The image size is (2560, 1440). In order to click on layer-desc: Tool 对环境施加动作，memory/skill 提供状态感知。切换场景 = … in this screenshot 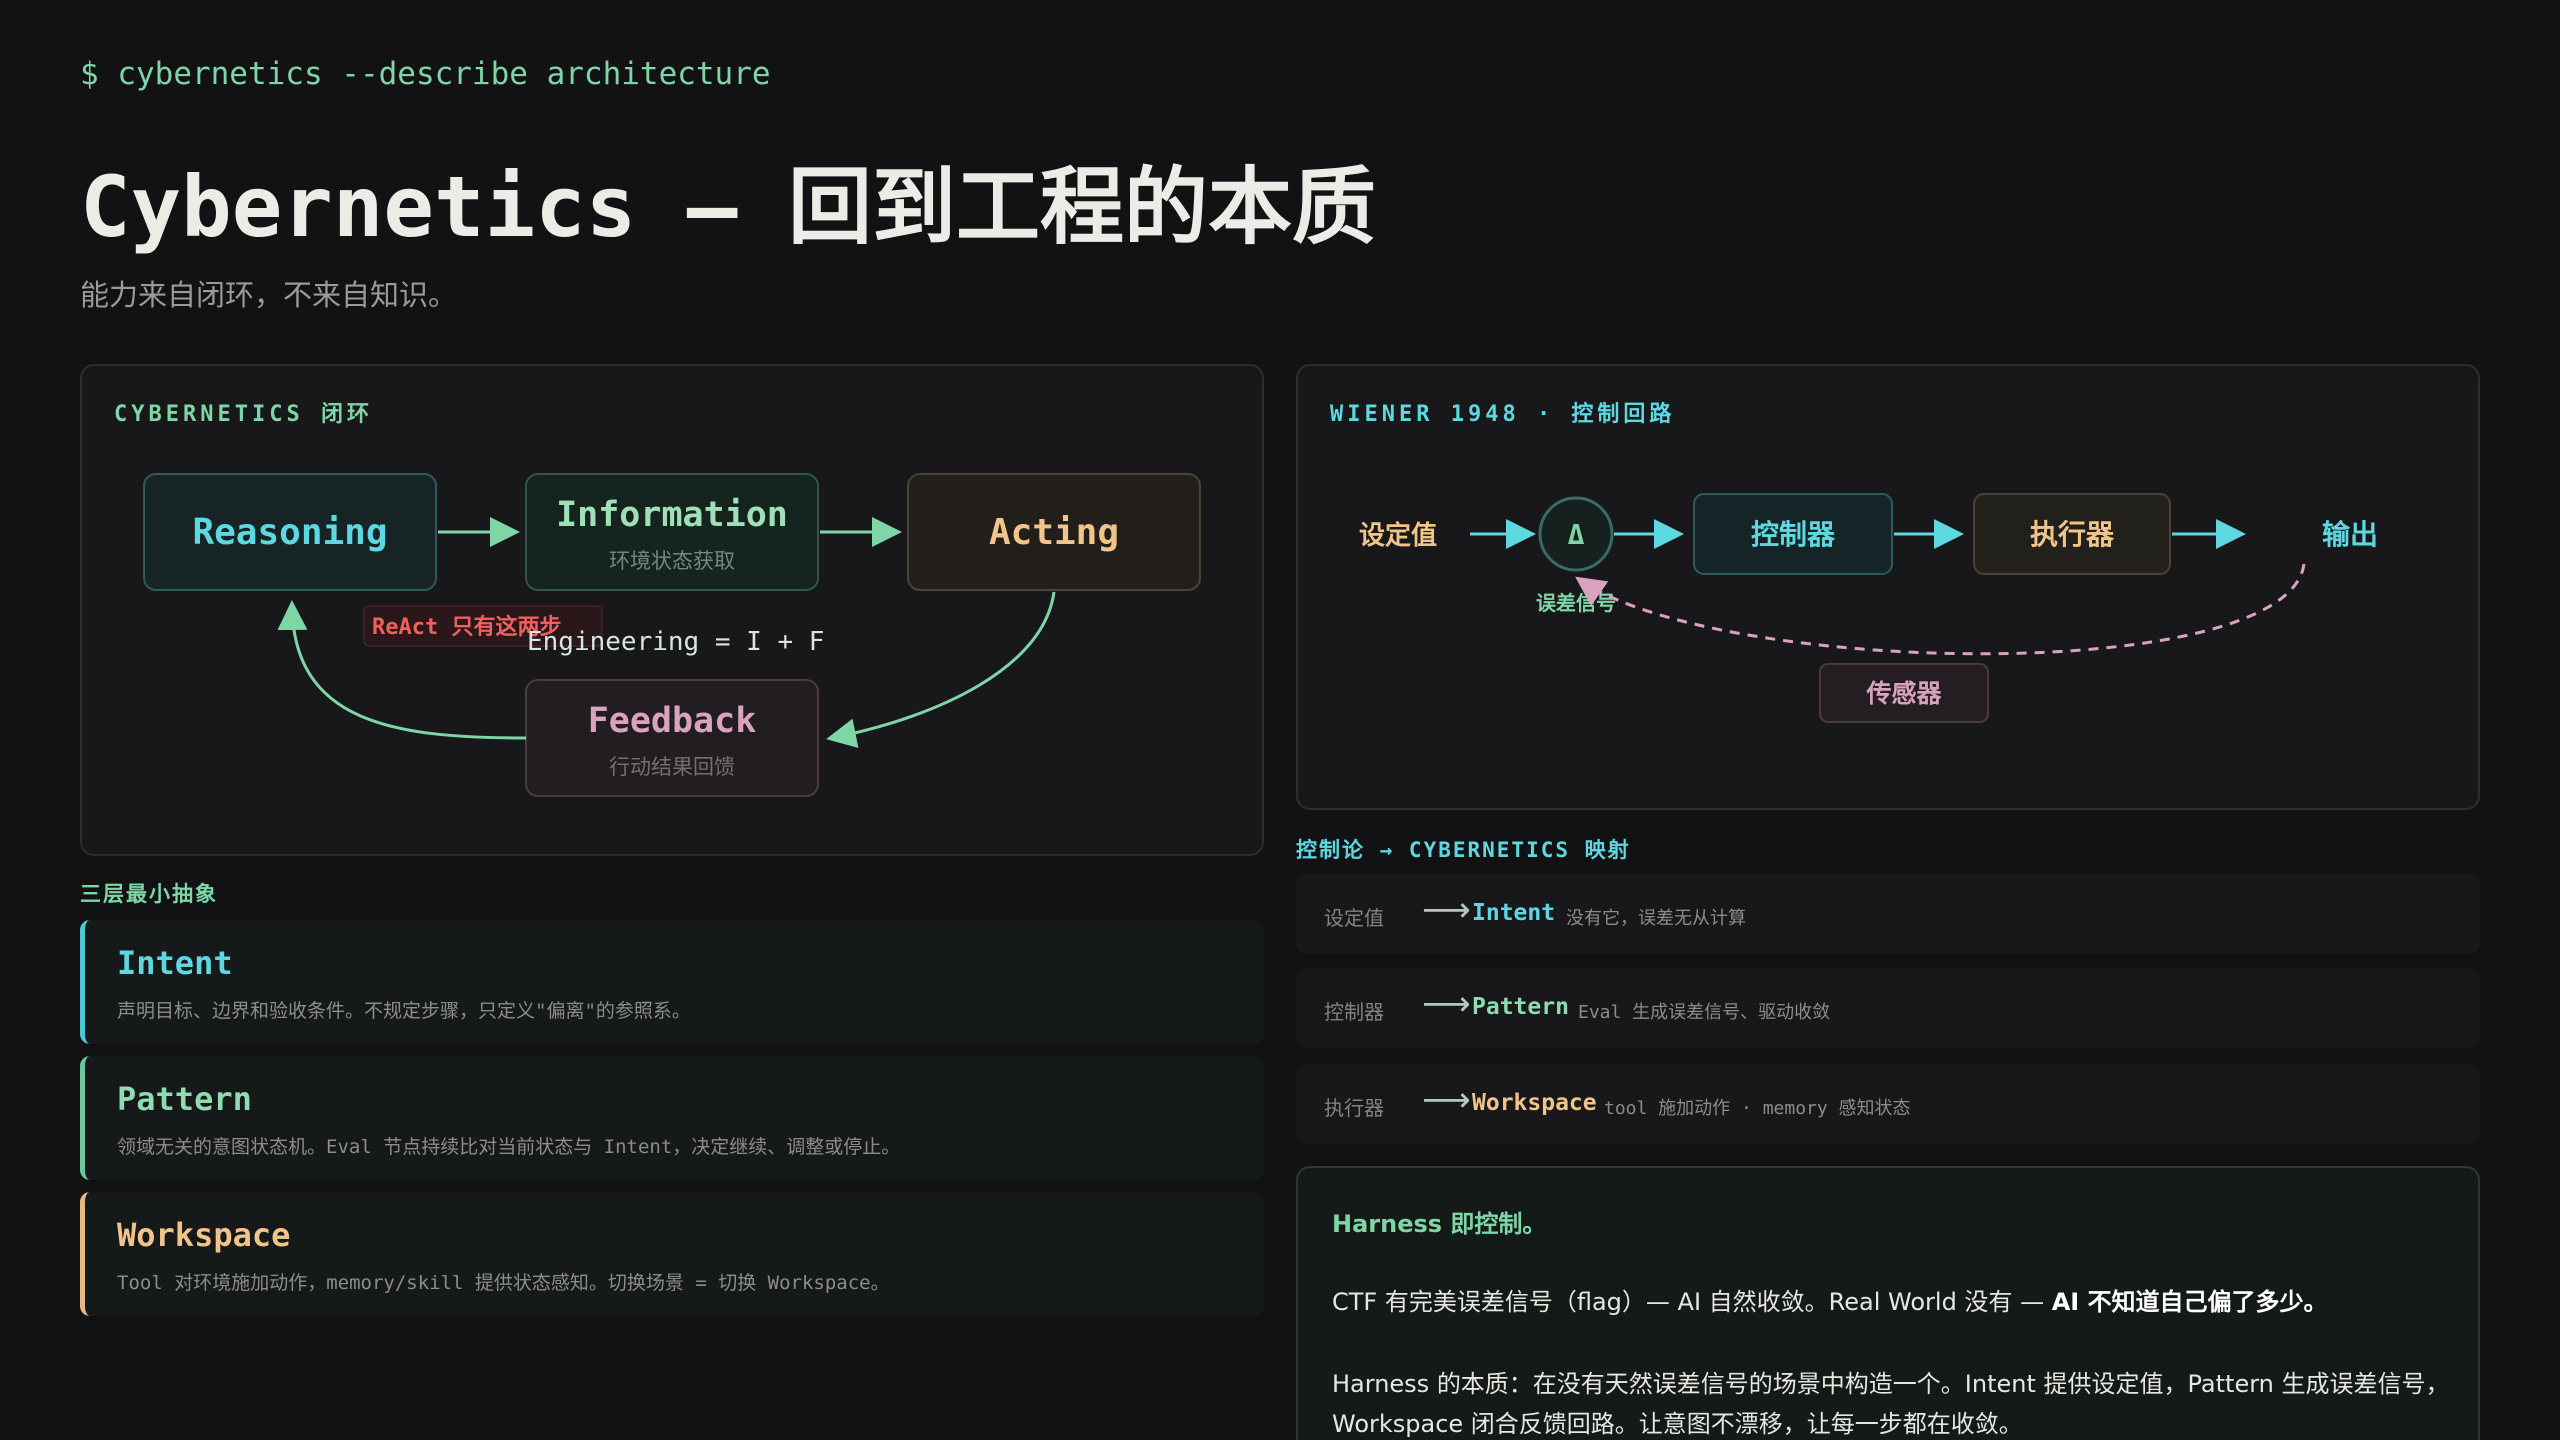, I will do `click(503, 1283)`.